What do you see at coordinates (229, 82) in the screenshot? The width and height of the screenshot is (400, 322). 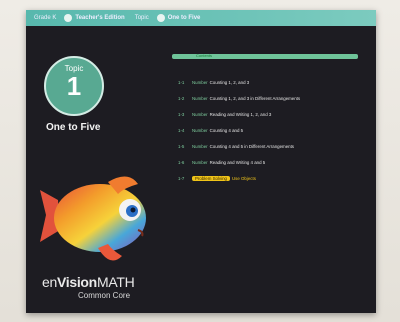 I see `lesson-title: Counting 1, 2, and 3` at bounding box center [229, 82].